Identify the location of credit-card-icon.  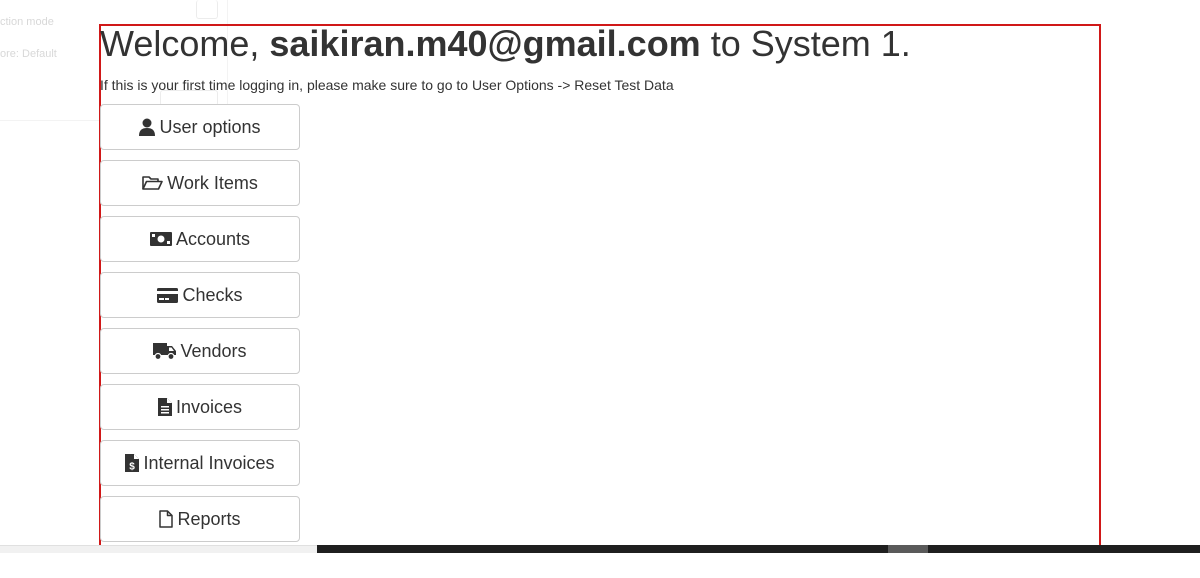
(168, 295).